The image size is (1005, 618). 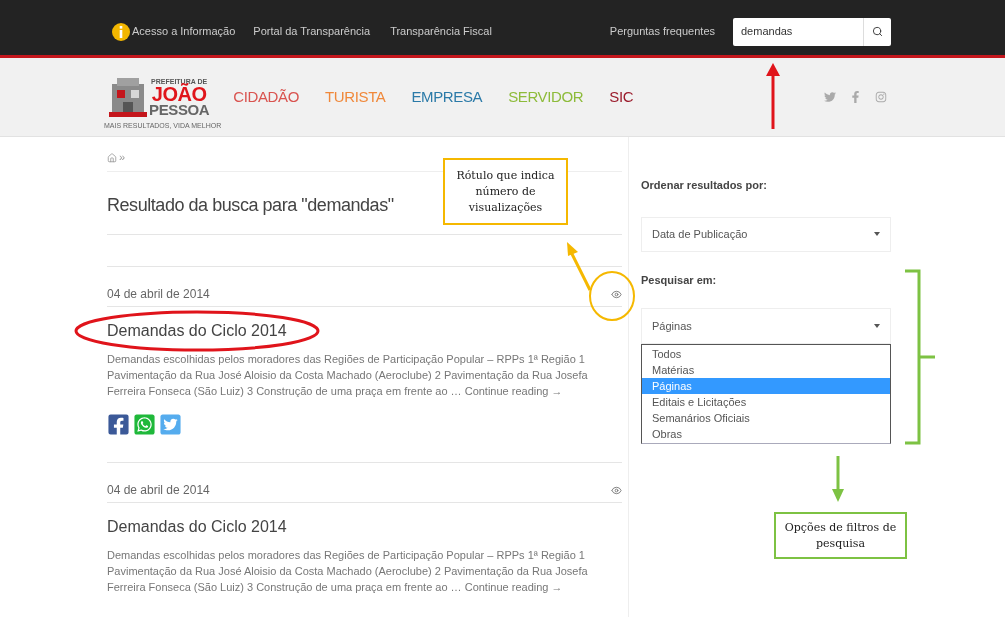 I want to click on top-link: Acesso a Informação, so click(x=184, y=31).